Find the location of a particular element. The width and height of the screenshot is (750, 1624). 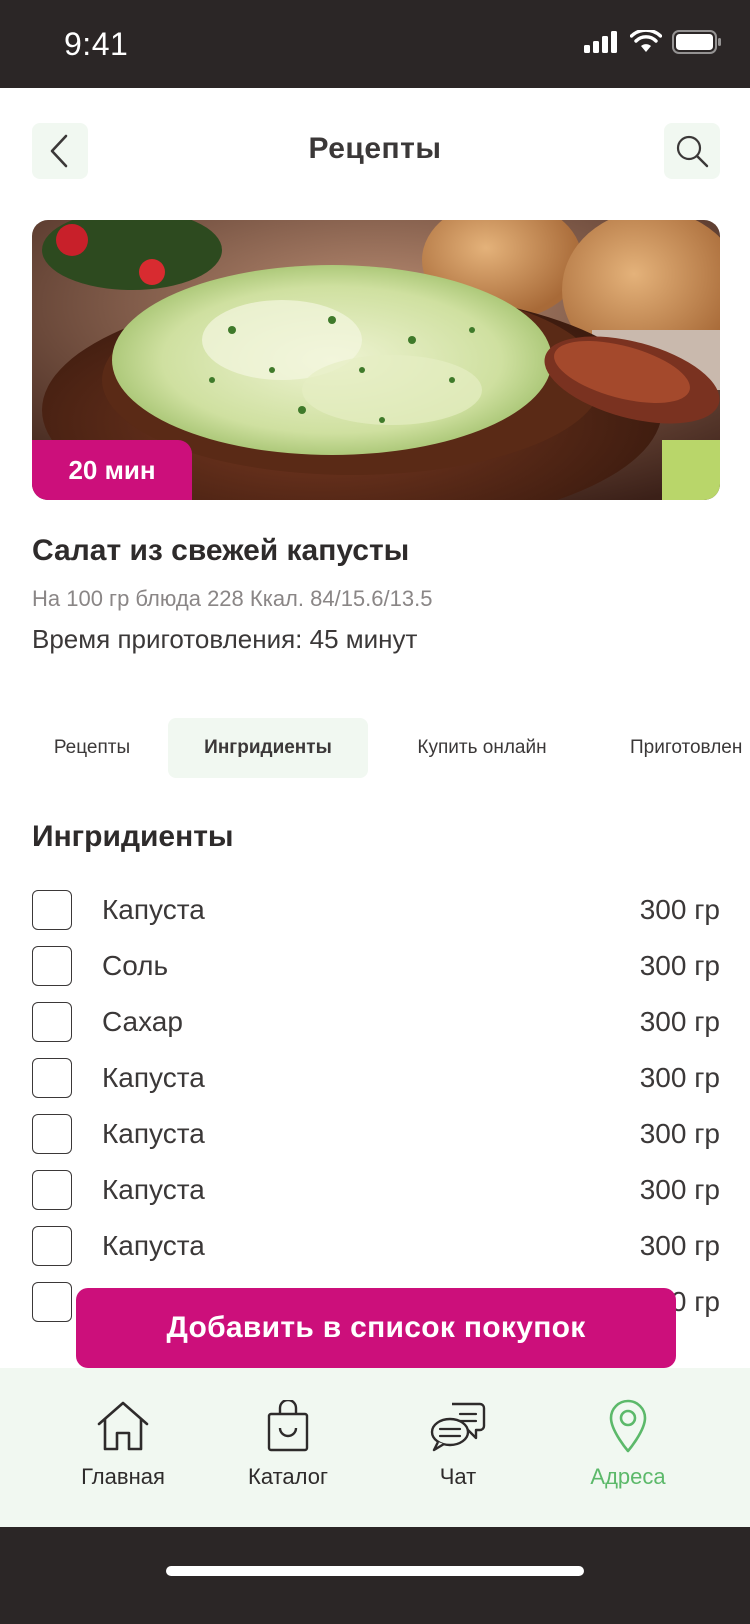

ingredient-row: Сахар 300 гр is located at coordinates (376, 1030).